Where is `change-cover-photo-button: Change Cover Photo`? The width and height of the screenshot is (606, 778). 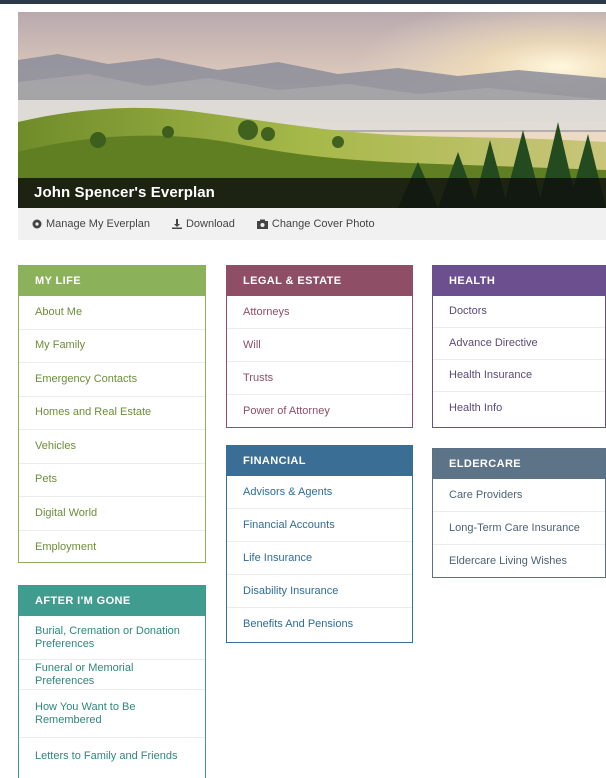
change-cover-photo-button: Change Cover Photo is located at coordinates (315, 224).